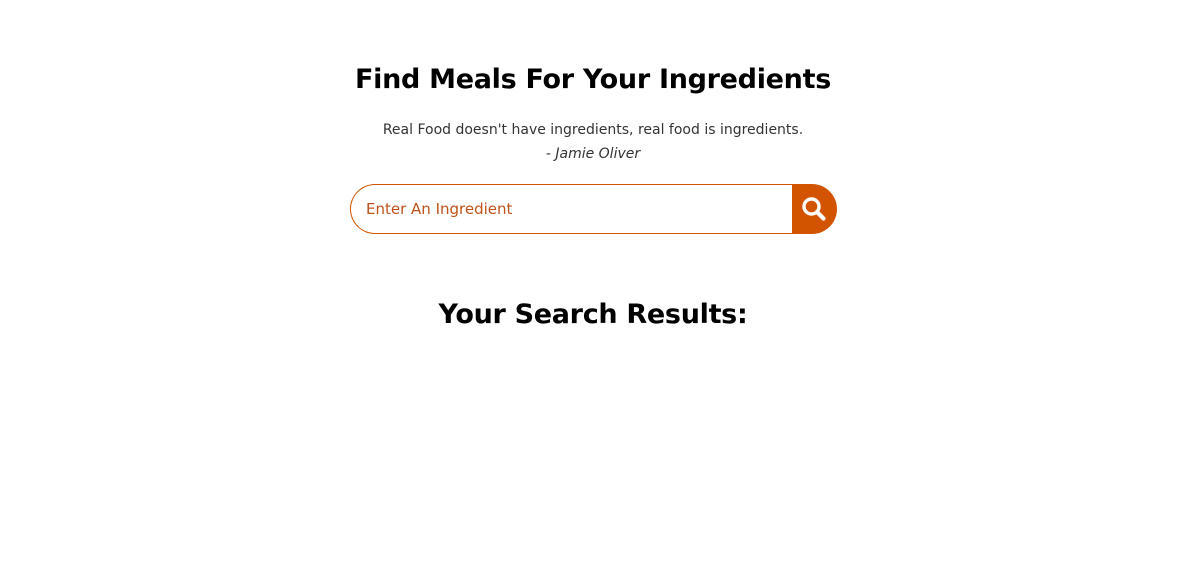  Describe the element at coordinates (571, 209) in the screenshot. I see `ingredient-search-input` at that location.